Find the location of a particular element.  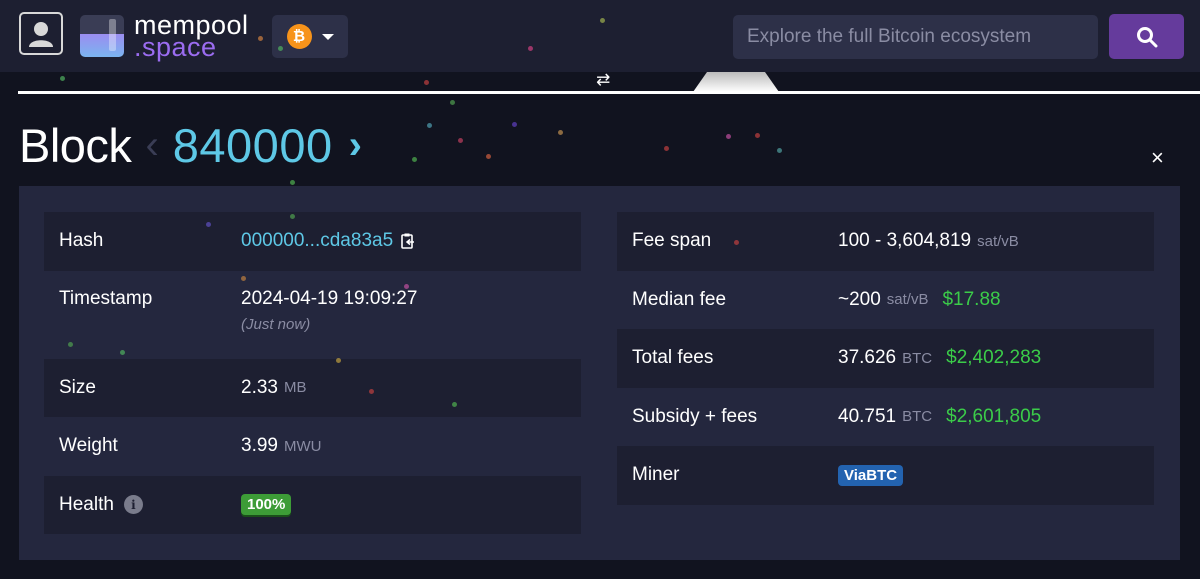

subsidy-fees-value: 40.751 is located at coordinates (867, 416).